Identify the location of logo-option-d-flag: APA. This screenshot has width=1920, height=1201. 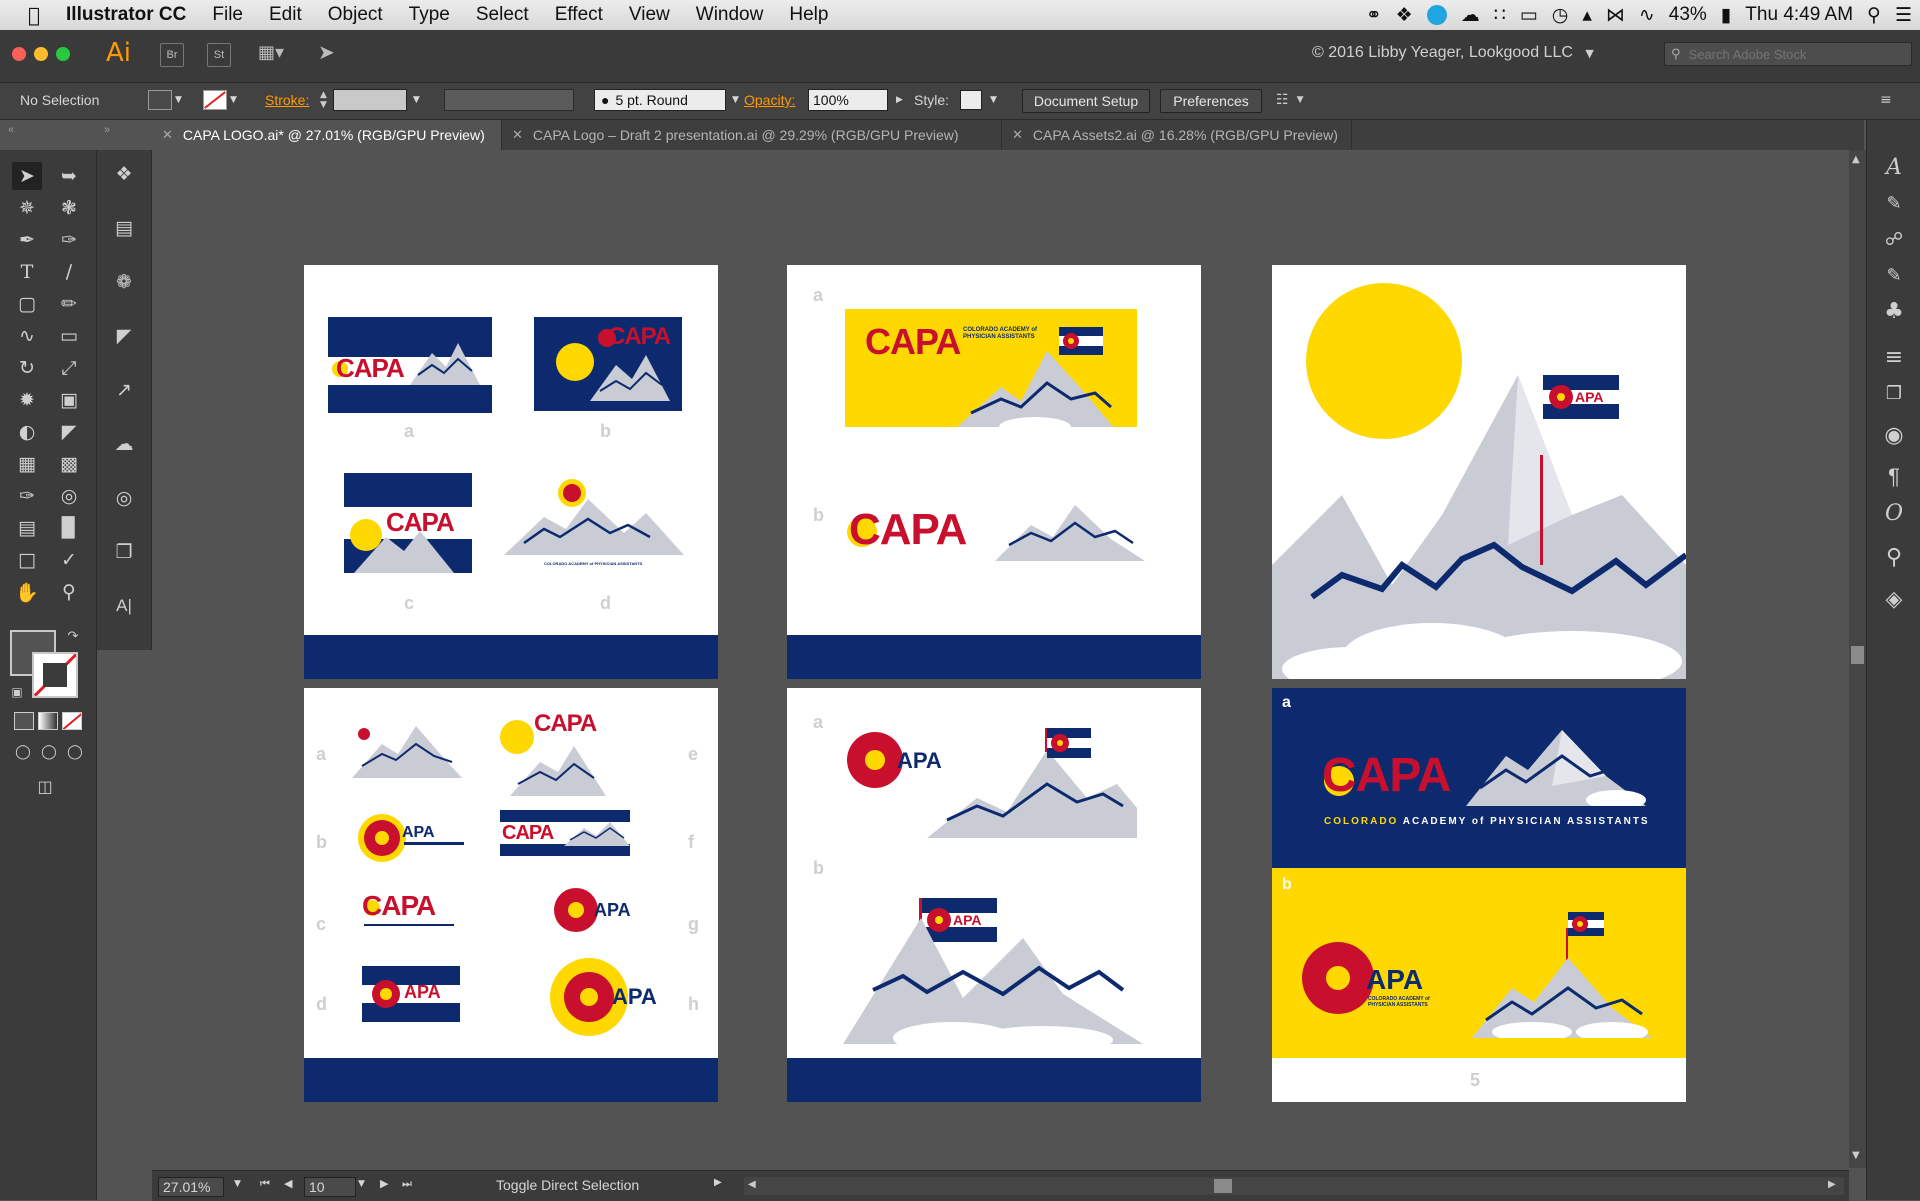
(411, 994).